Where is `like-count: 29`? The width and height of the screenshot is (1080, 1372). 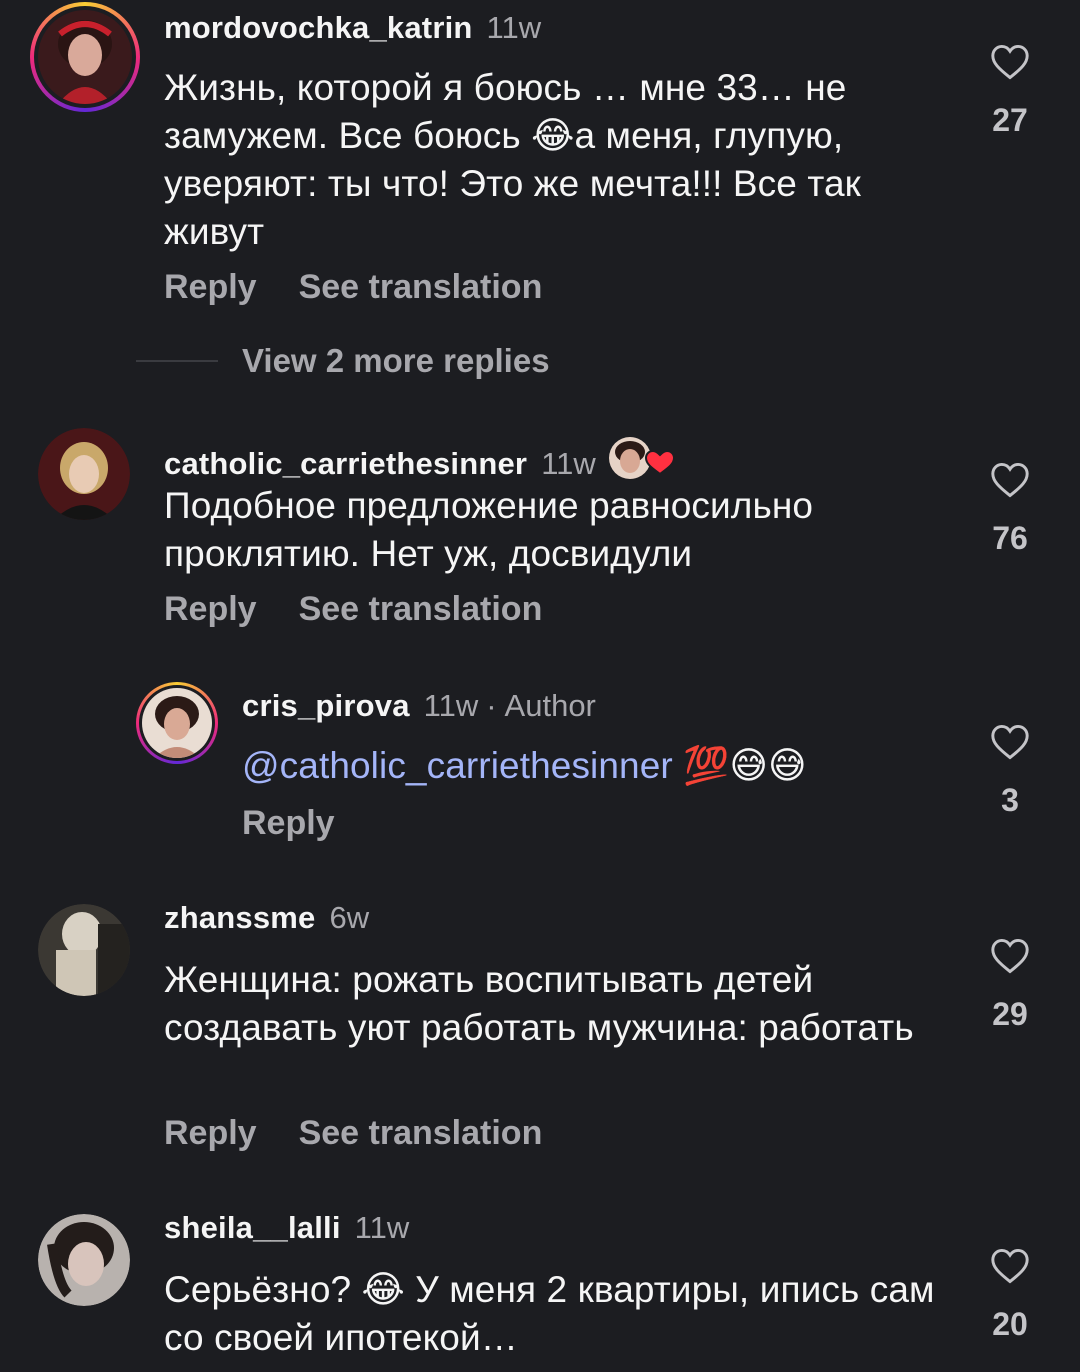 like-count: 29 is located at coordinates (1010, 1014).